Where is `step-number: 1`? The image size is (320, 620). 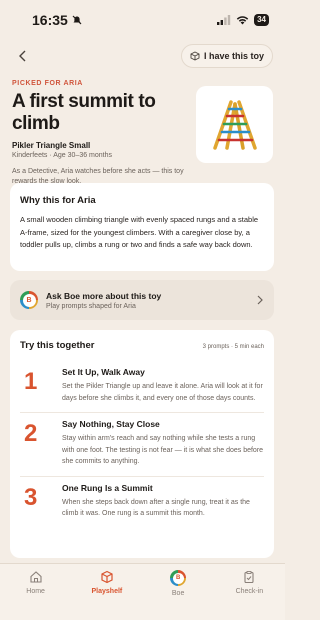 step-number: 1 is located at coordinates (31, 381).